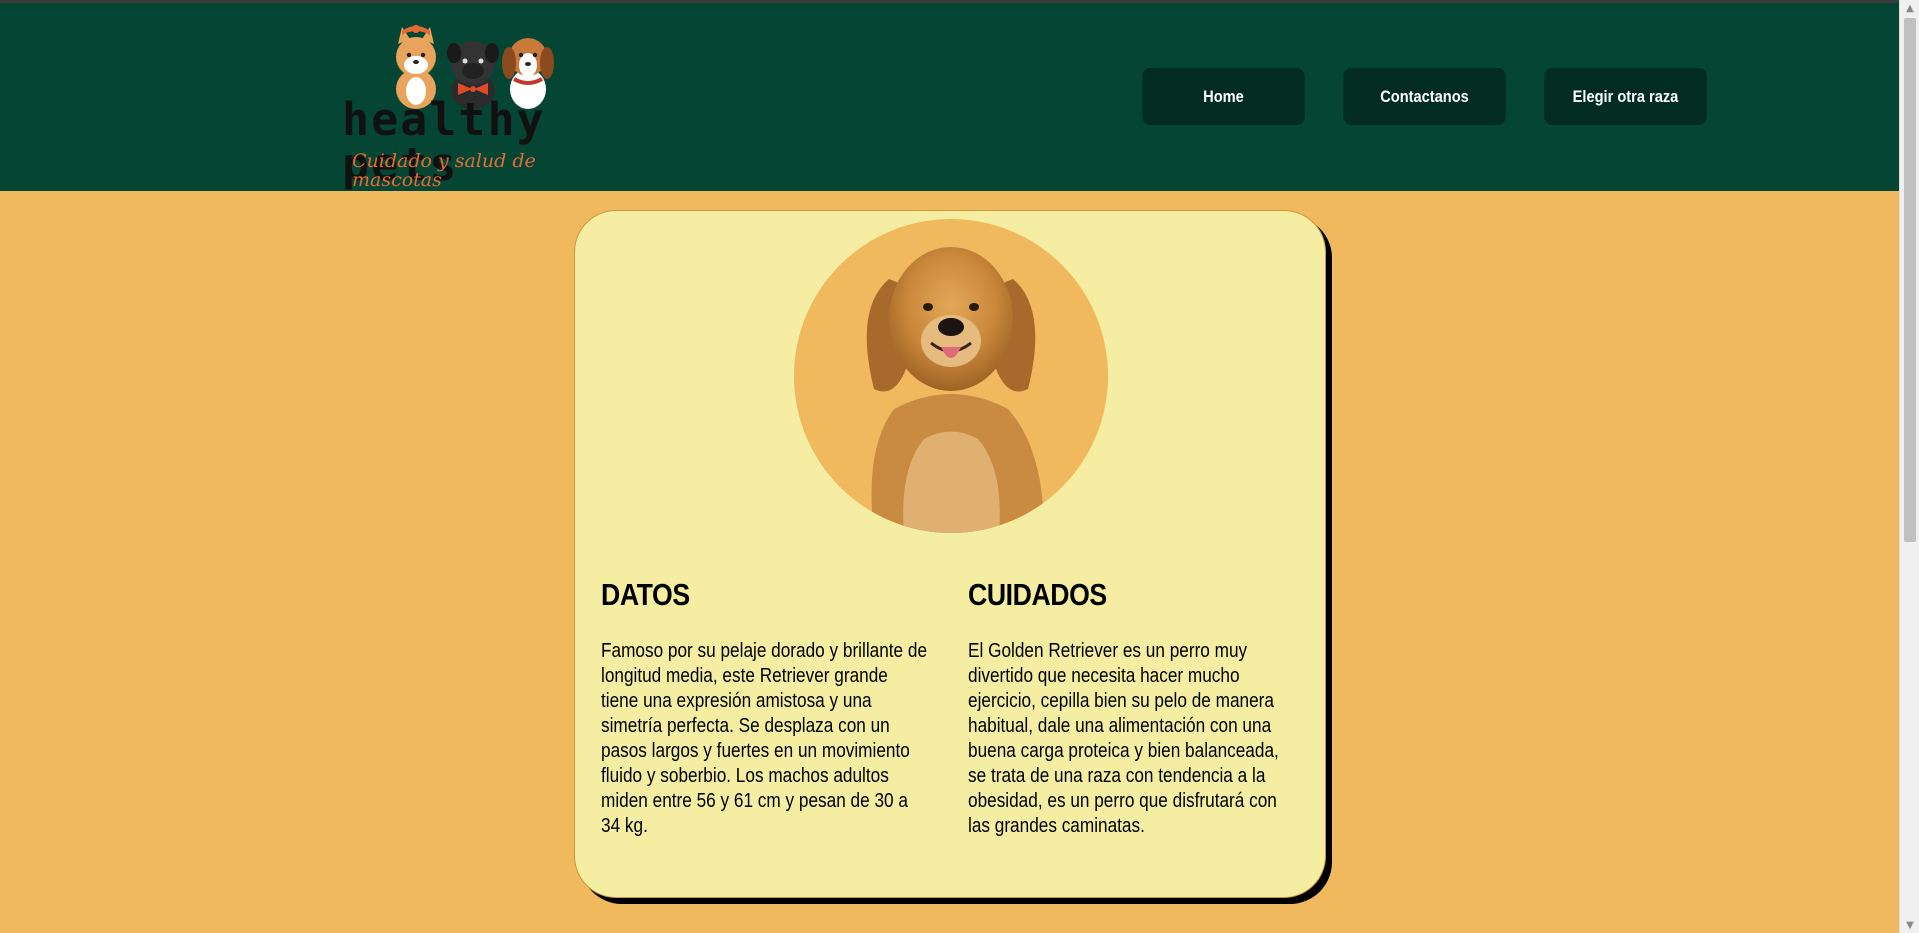 The image size is (1919, 933). I want to click on golden-retriever-photo, so click(951, 376).